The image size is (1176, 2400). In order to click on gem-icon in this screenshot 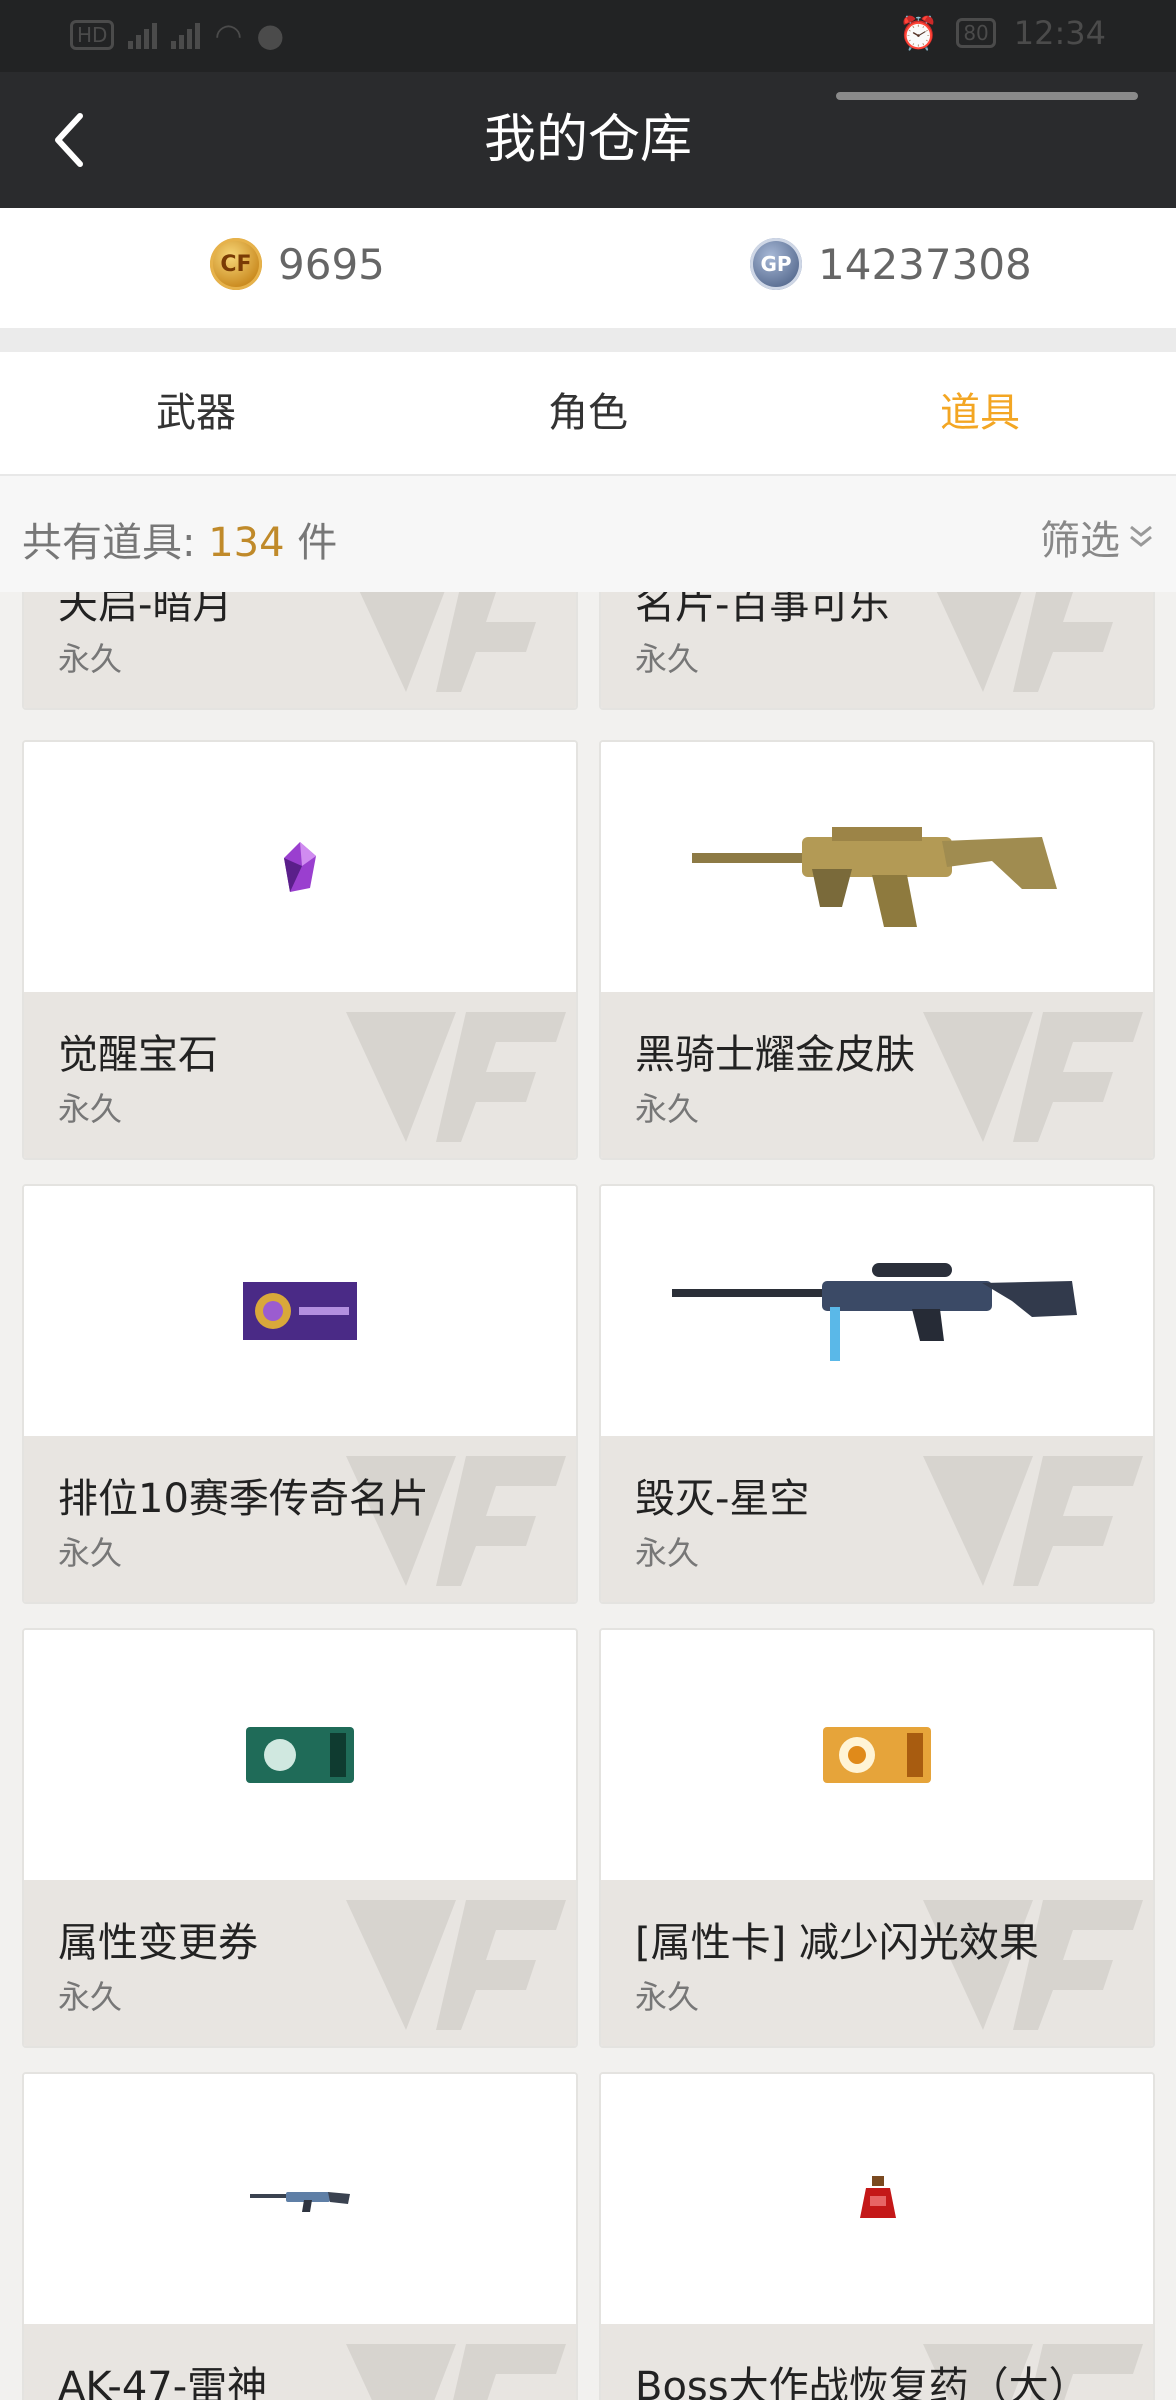, I will do `click(300, 867)`.